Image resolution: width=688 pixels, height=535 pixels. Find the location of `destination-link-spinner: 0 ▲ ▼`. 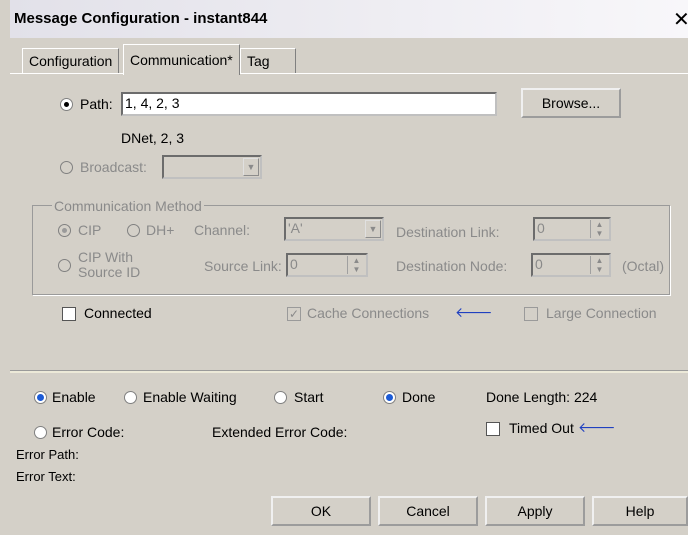

destination-link-spinner: 0 ▲ ▼ is located at coordinates (572, 229).